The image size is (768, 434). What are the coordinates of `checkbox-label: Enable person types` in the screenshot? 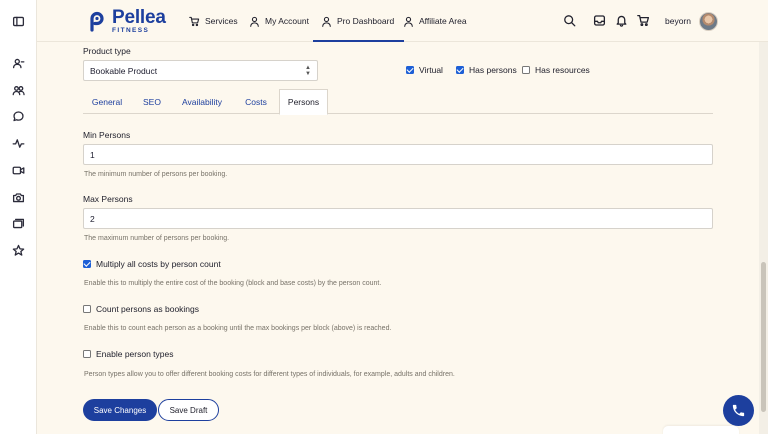 It's located at (135, 354).